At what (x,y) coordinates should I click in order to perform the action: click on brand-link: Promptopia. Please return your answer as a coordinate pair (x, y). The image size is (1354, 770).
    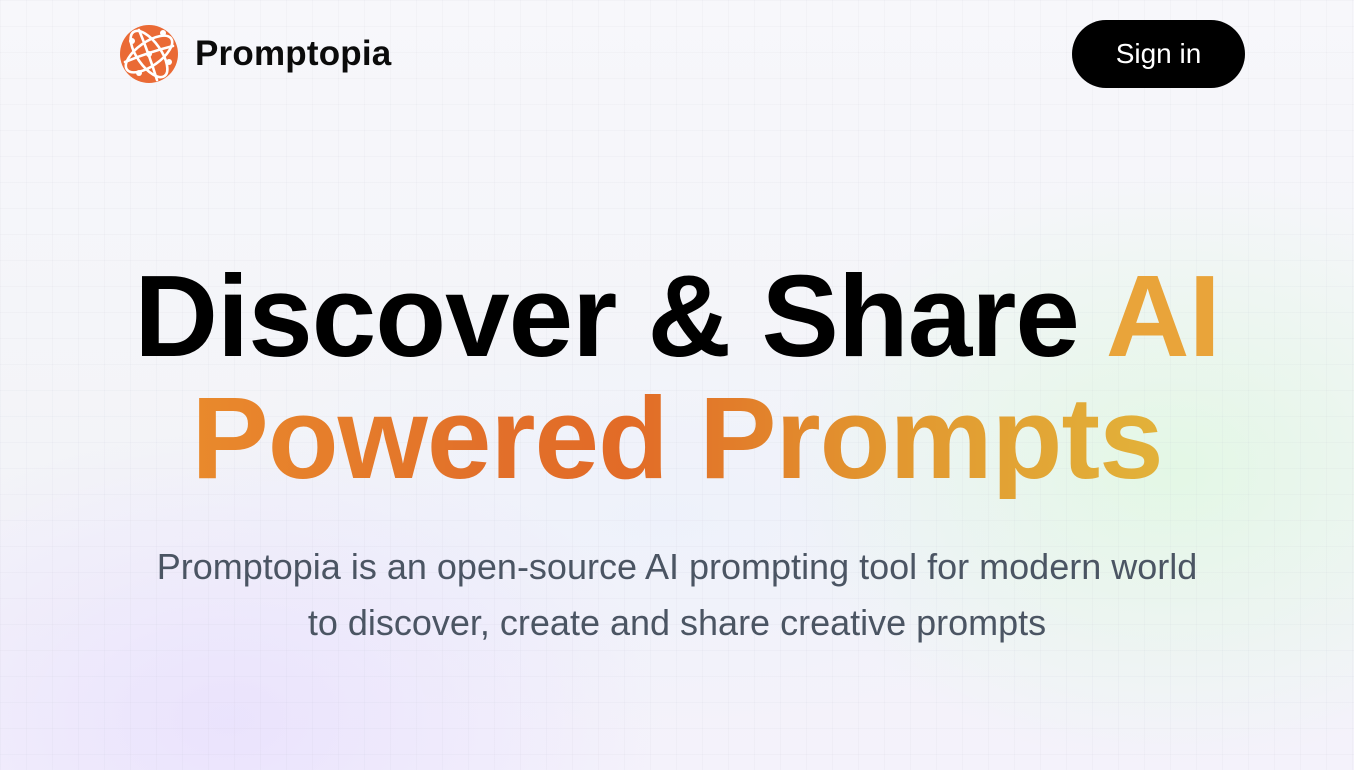
    Looking at the image, I should click on (255, 54).